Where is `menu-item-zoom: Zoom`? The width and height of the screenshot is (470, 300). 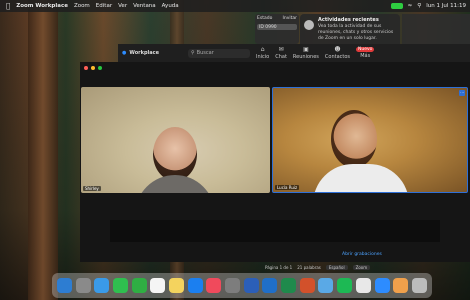 menu-item-zoom: Zoom is located at coordinates (82, 6).